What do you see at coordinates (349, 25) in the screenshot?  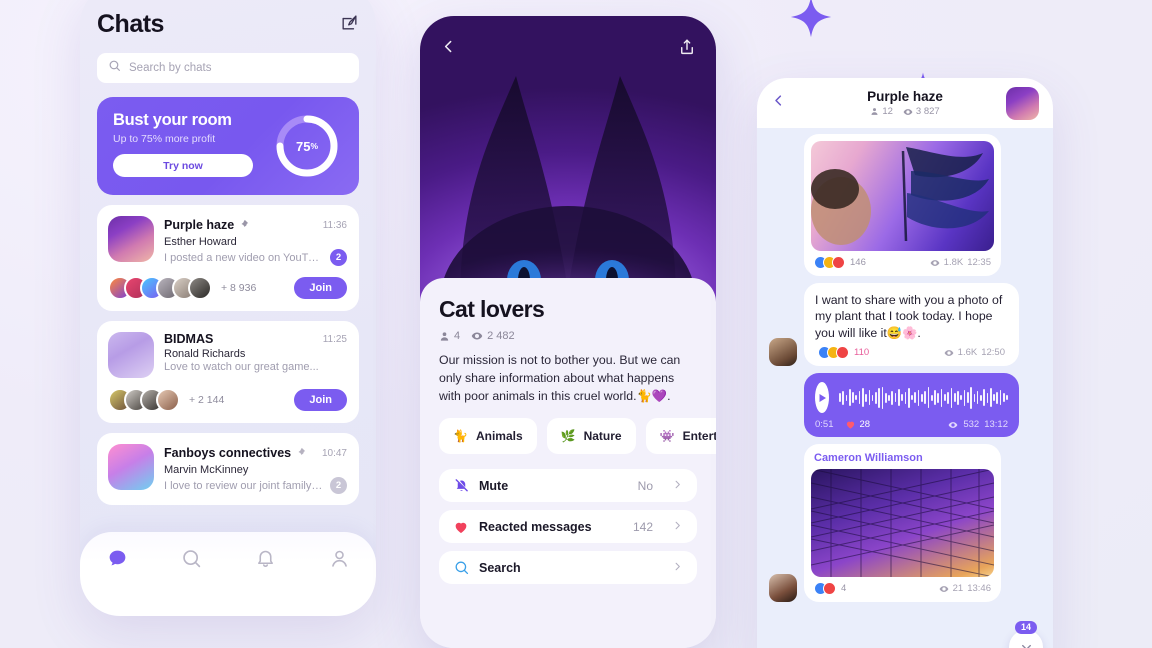 I see `compose-icon` at bounding box center [349, 25].